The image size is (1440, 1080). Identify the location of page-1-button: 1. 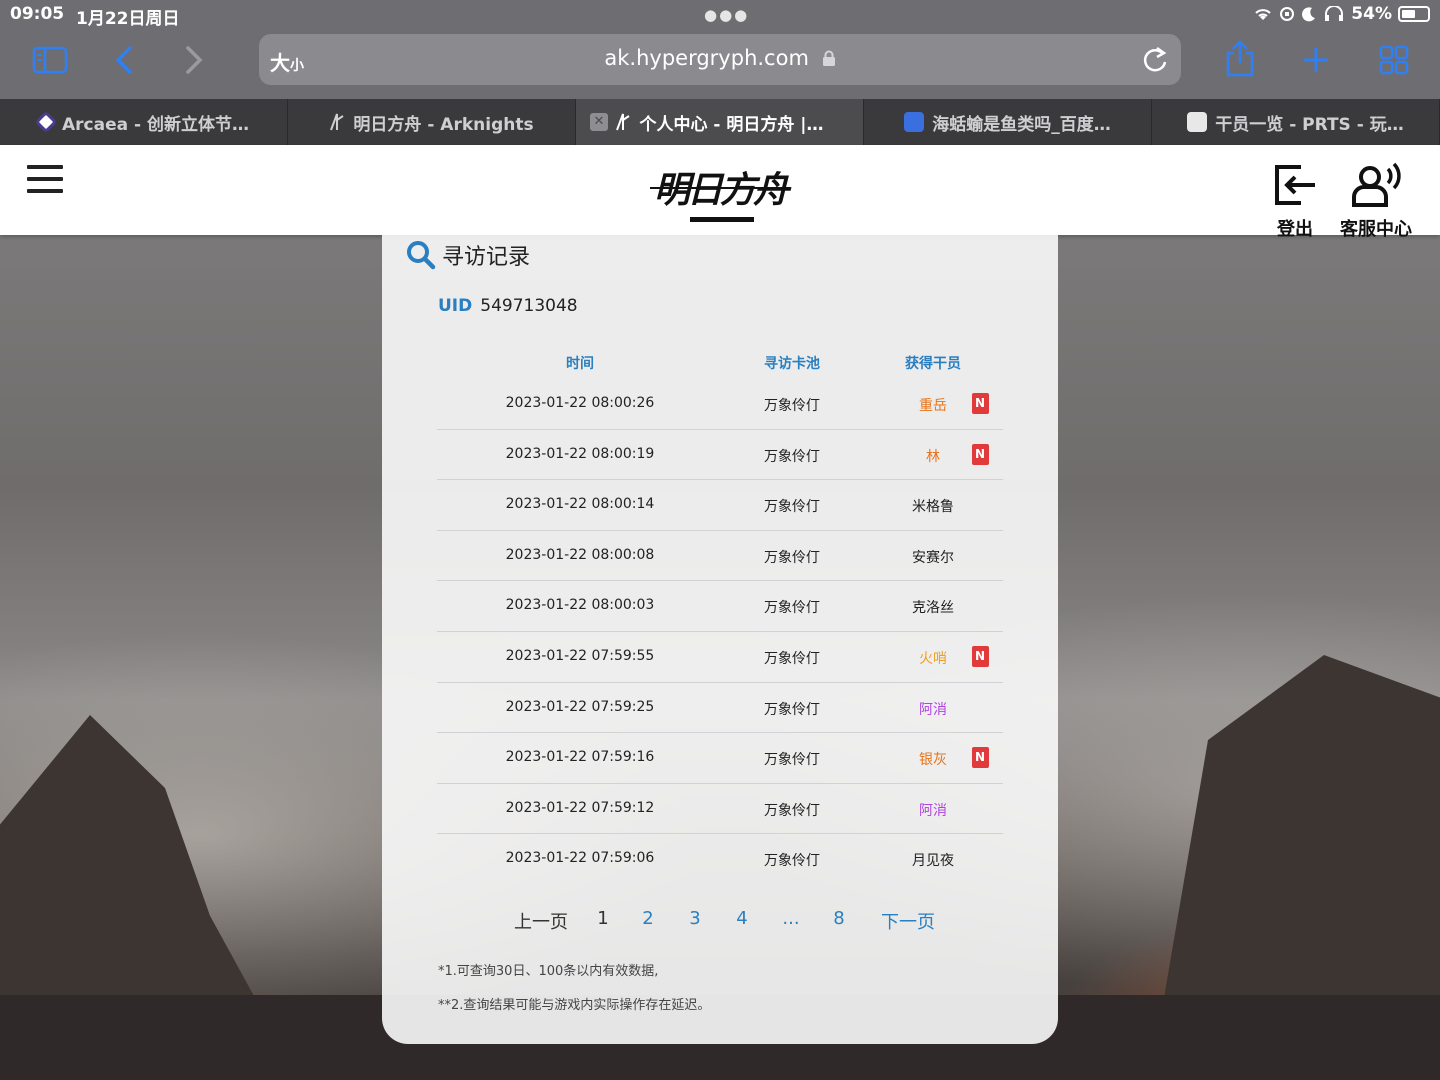
(603, 921).